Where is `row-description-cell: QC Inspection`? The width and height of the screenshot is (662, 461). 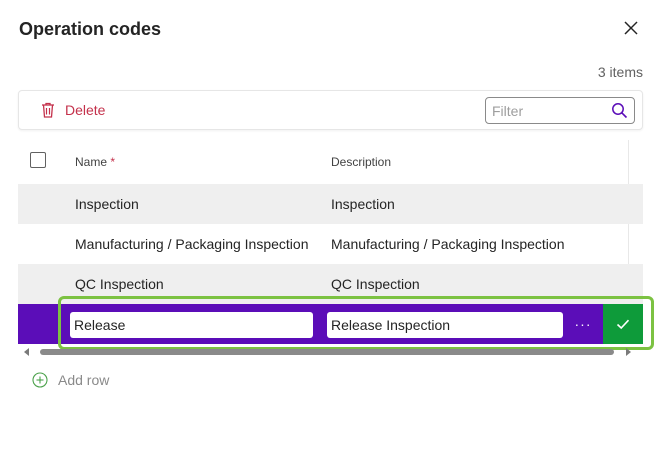
row-description-cell: QC Inspection is located at coordinates (375, 284).